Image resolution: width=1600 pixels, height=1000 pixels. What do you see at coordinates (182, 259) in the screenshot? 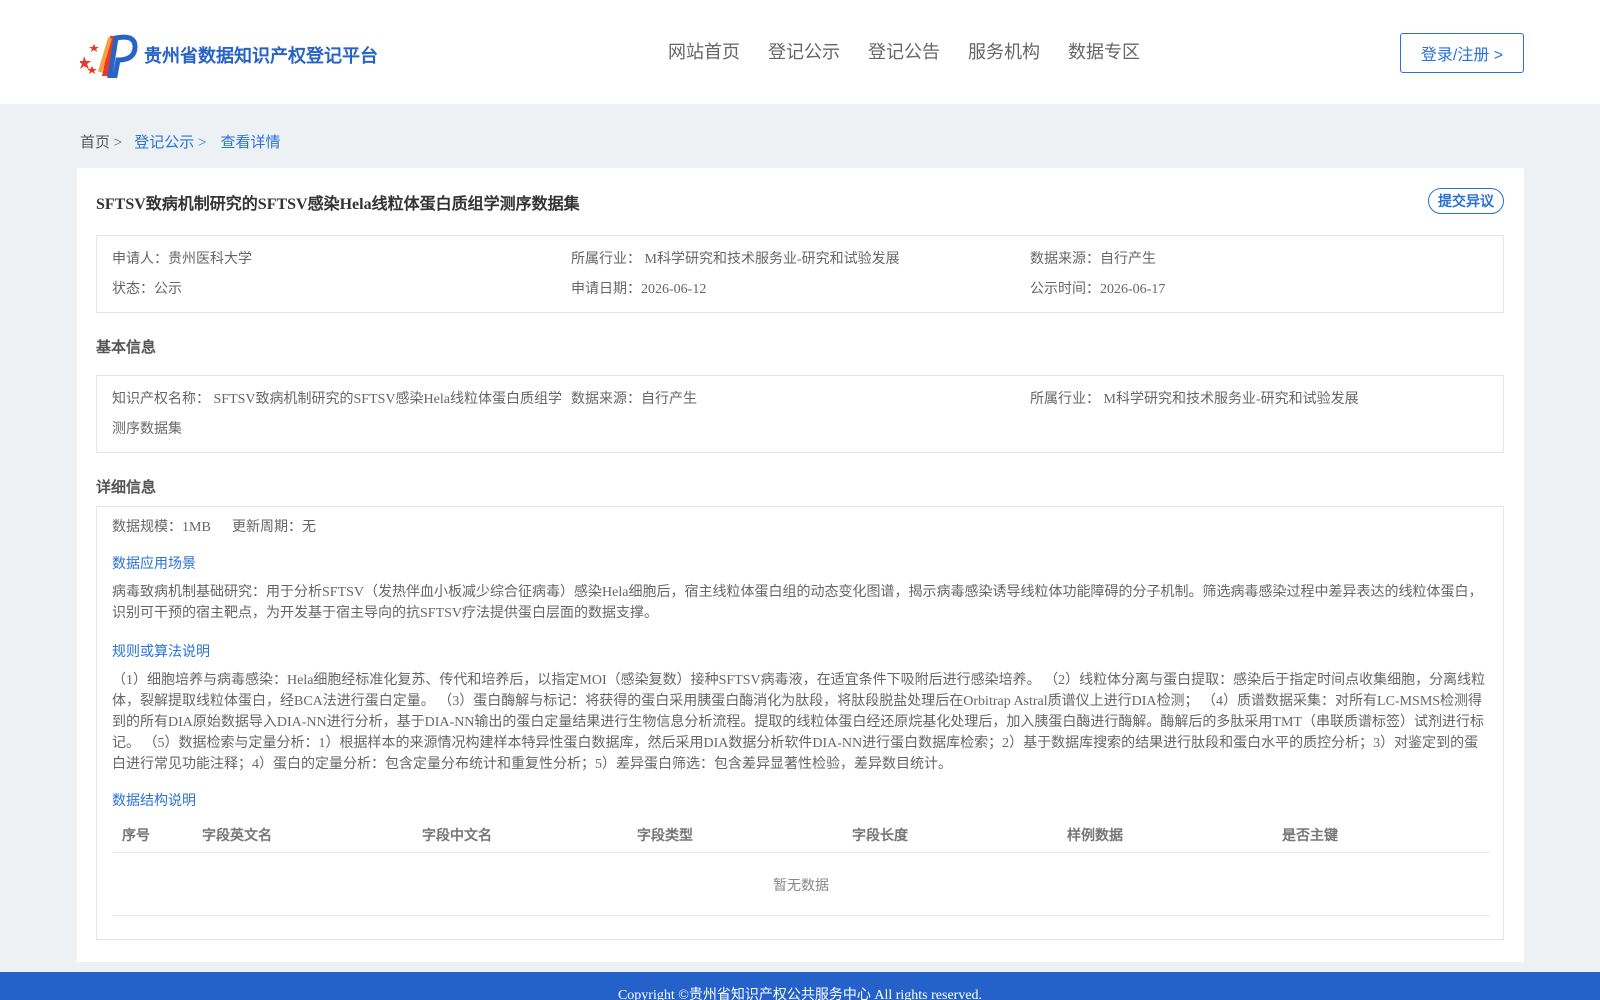
I see `applicant: 申请人：贵州医科大学` at bounding box center [182, 259].